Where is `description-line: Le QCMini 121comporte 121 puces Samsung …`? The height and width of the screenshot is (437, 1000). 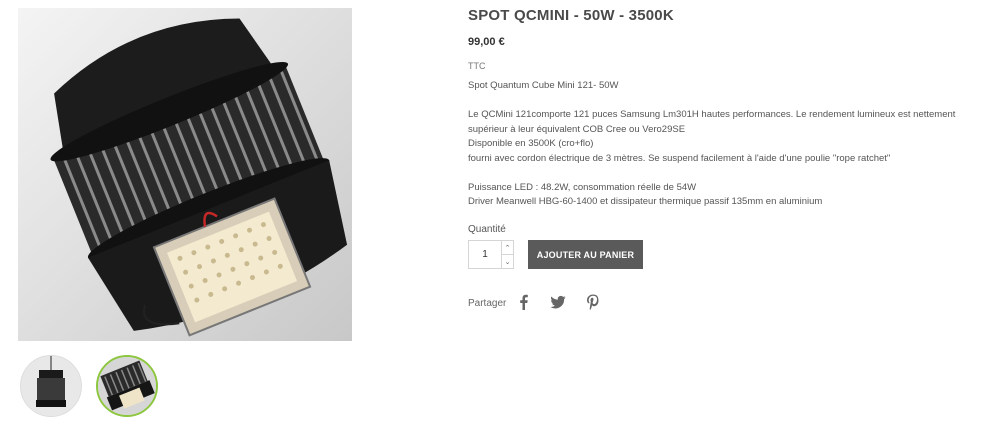
description-line: Le QCMini 121comporte 121 puces Samsung … is located at coordinates (712, 122).